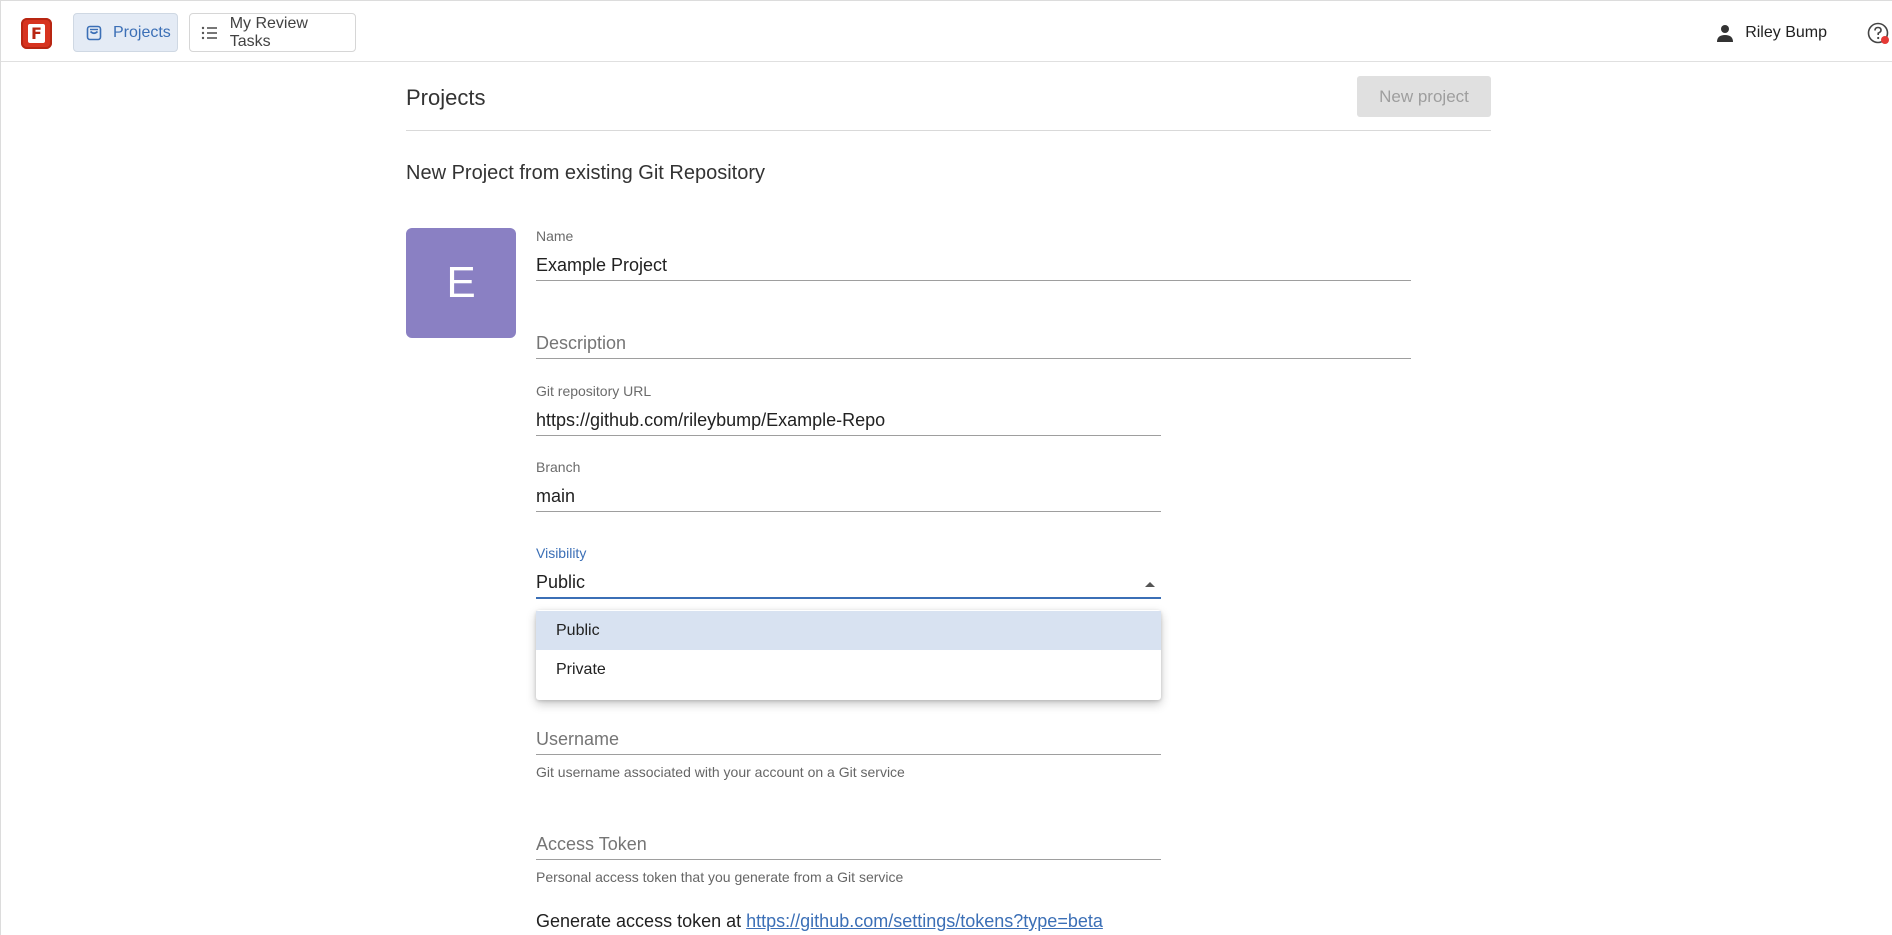 This screenshot has height=935, width=1892. What do you see at coordinates (848, 739) in the screenshot?
I see `username-input: Username` at bounding box center [848, 739].